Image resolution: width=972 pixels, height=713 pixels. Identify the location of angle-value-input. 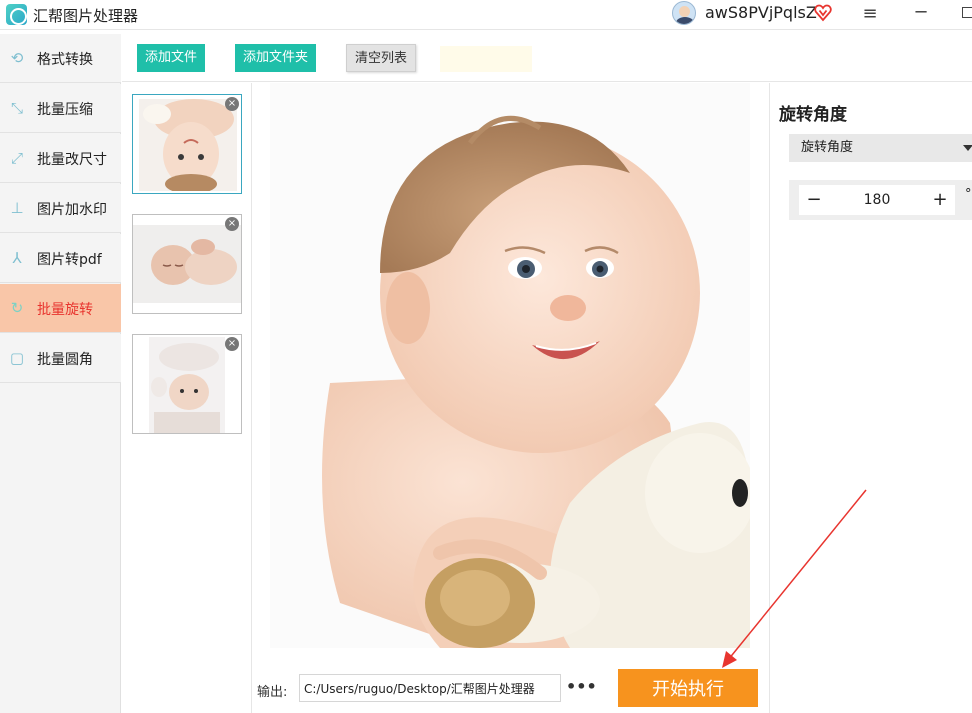
(877, 200).